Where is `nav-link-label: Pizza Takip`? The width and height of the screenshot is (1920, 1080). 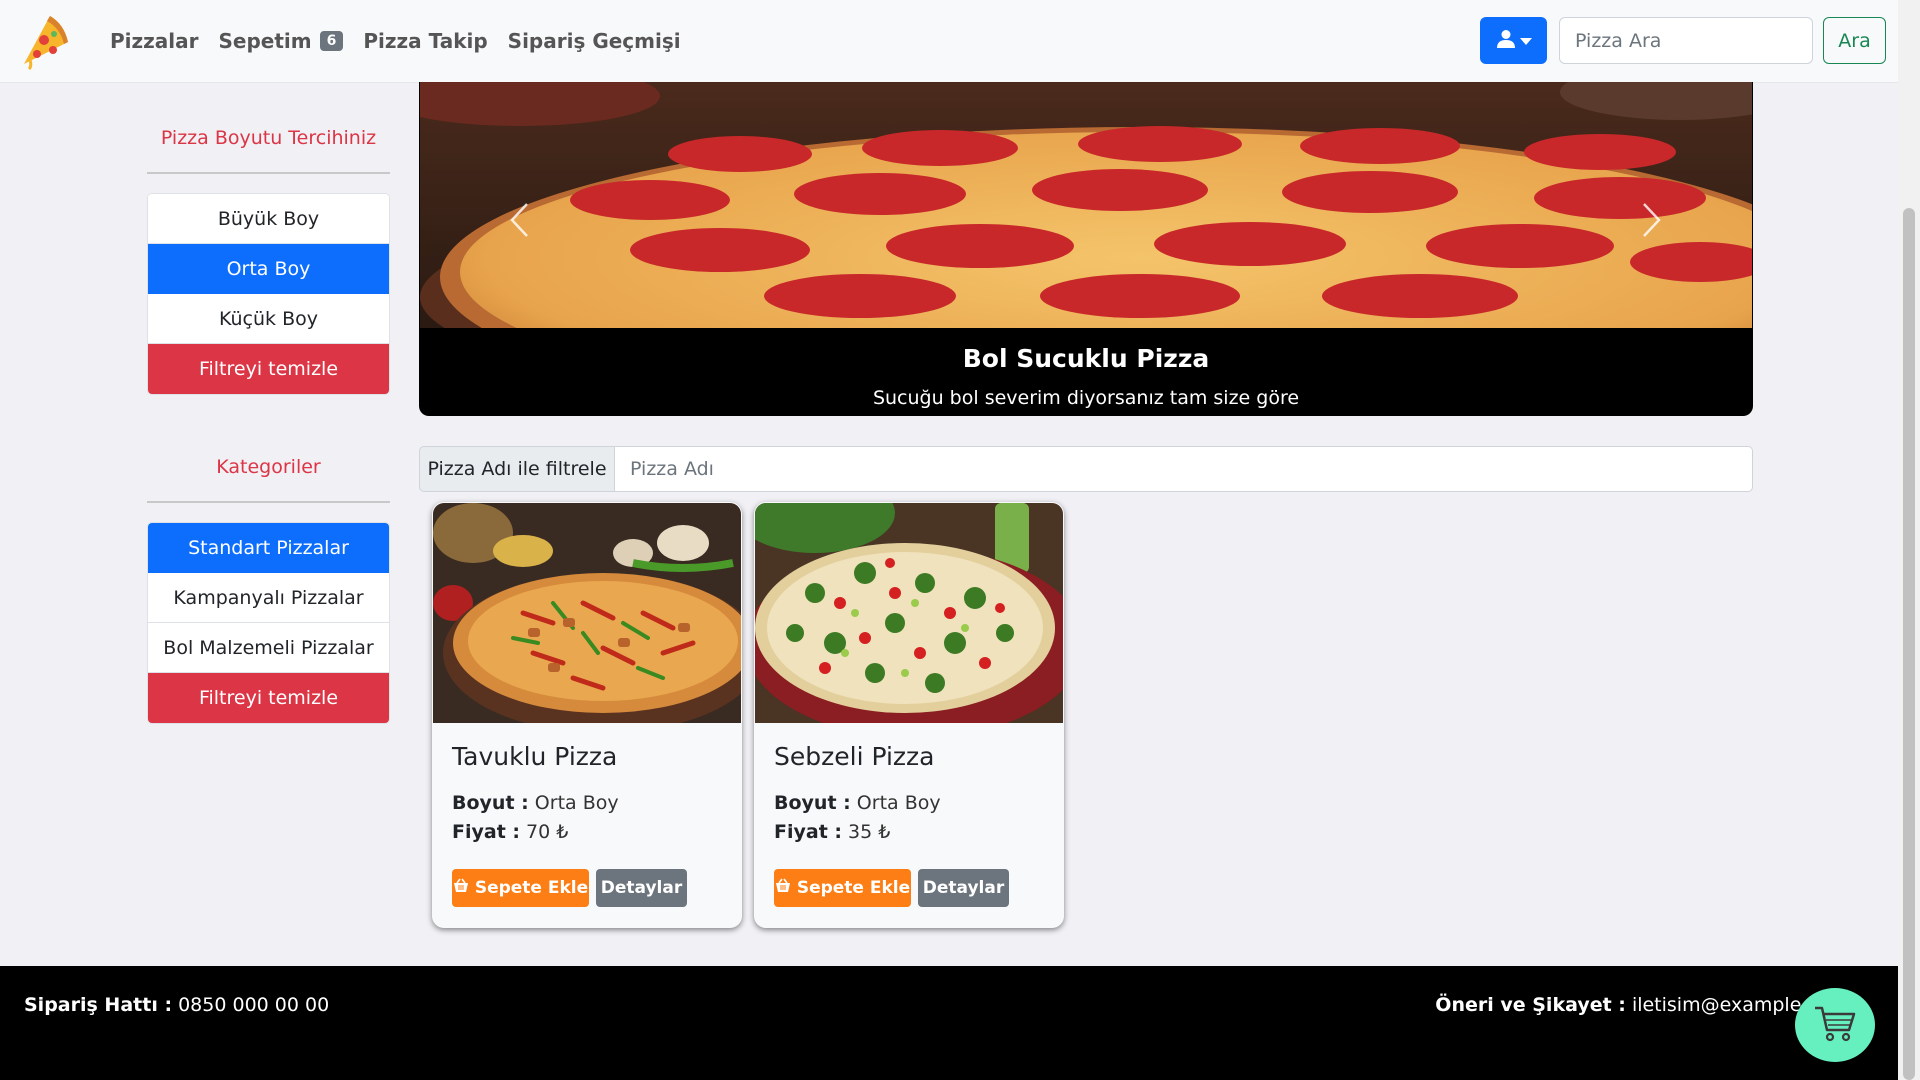
nav-link-label: Pizza Takip is located at coordinates (425, 41).